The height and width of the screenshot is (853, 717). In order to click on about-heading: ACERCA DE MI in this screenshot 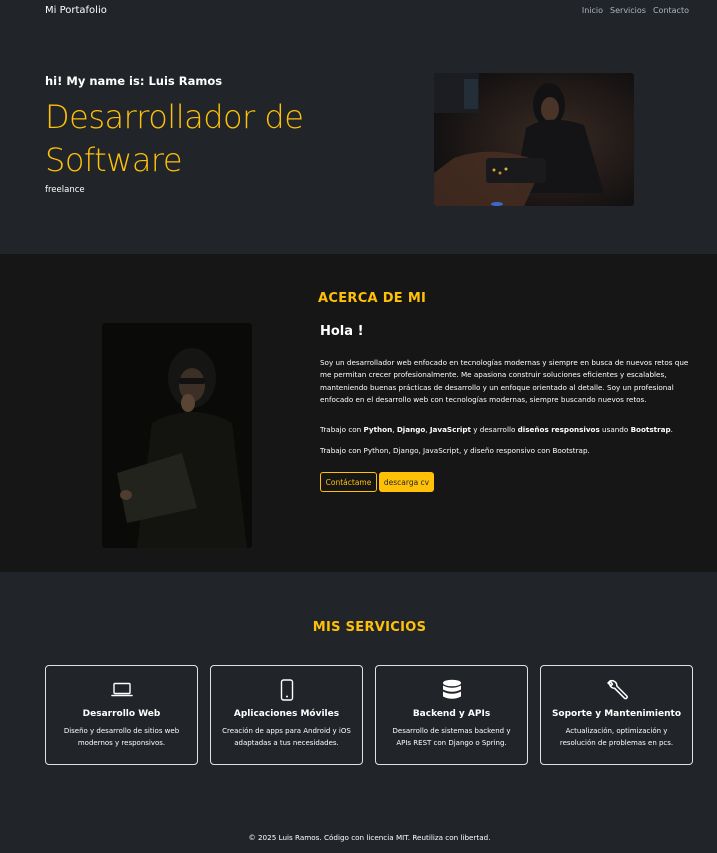, I will do `click(372, 298)`.